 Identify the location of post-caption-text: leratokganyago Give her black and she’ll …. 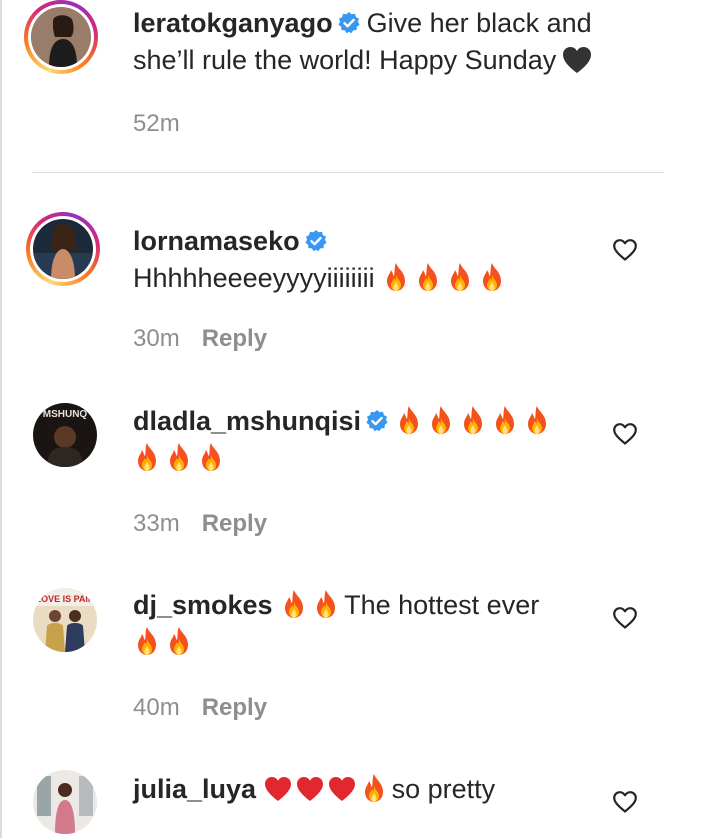
(368, 42).